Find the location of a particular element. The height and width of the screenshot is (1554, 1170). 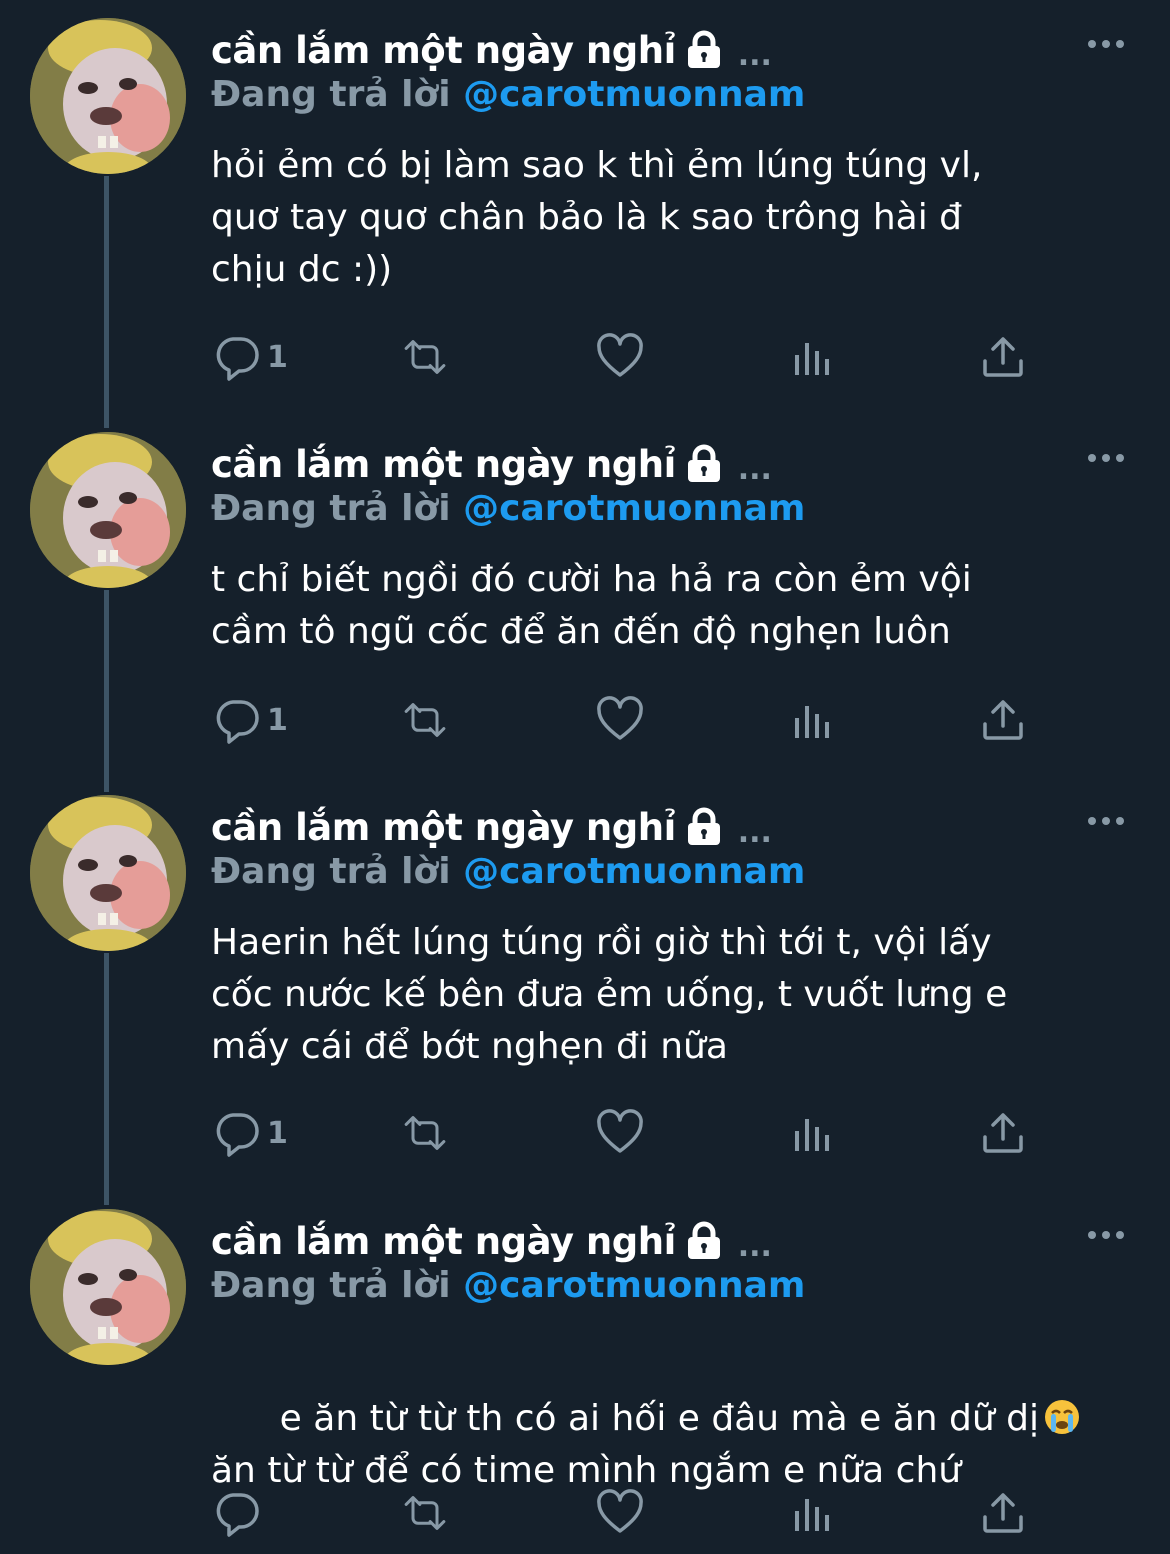

crying-face-emoji-icon is located at coordinates (1062, 1417).